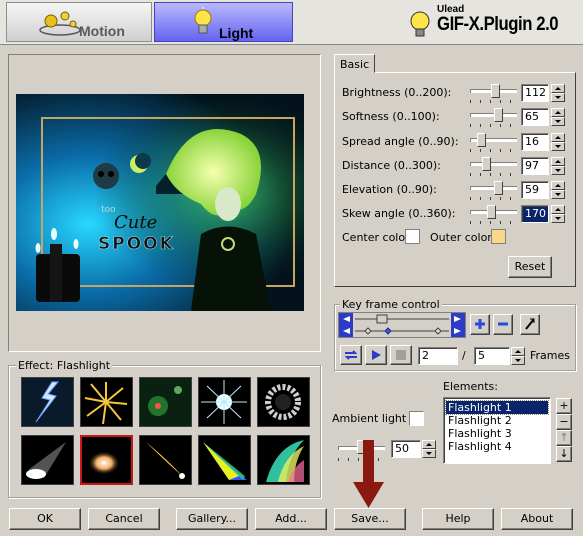 The image size is (583, 536). I want to click on keyframe-timeline, so click(402, 325).